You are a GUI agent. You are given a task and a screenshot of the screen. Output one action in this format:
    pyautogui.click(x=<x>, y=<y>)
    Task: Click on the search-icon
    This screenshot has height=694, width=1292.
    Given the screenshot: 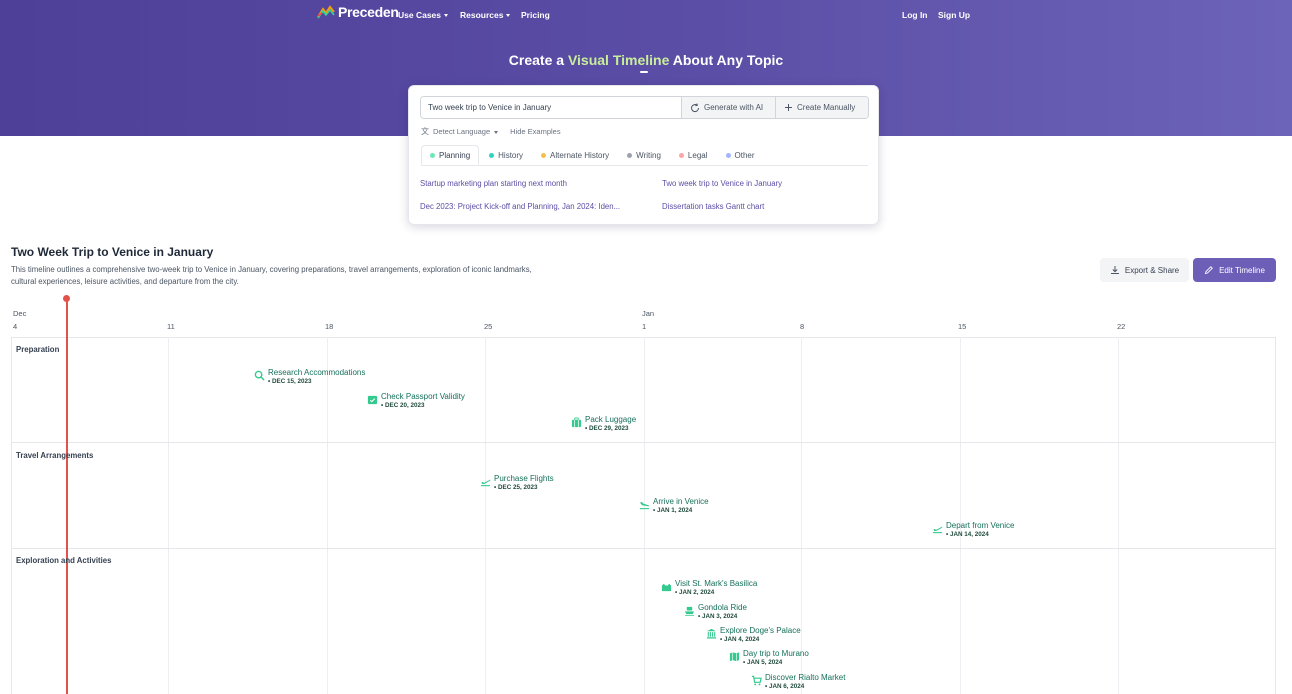 What is the action you would take?
    pyautogui.click(x=259, y=375)
    